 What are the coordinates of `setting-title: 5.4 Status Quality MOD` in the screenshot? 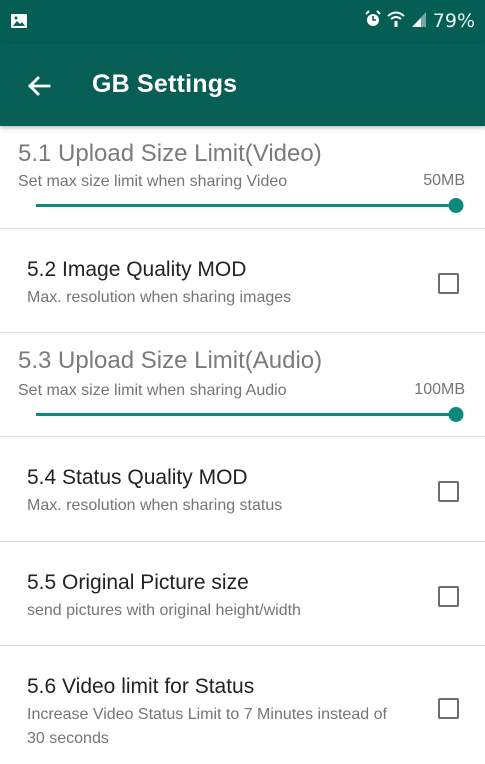 It's located at (137, 477).